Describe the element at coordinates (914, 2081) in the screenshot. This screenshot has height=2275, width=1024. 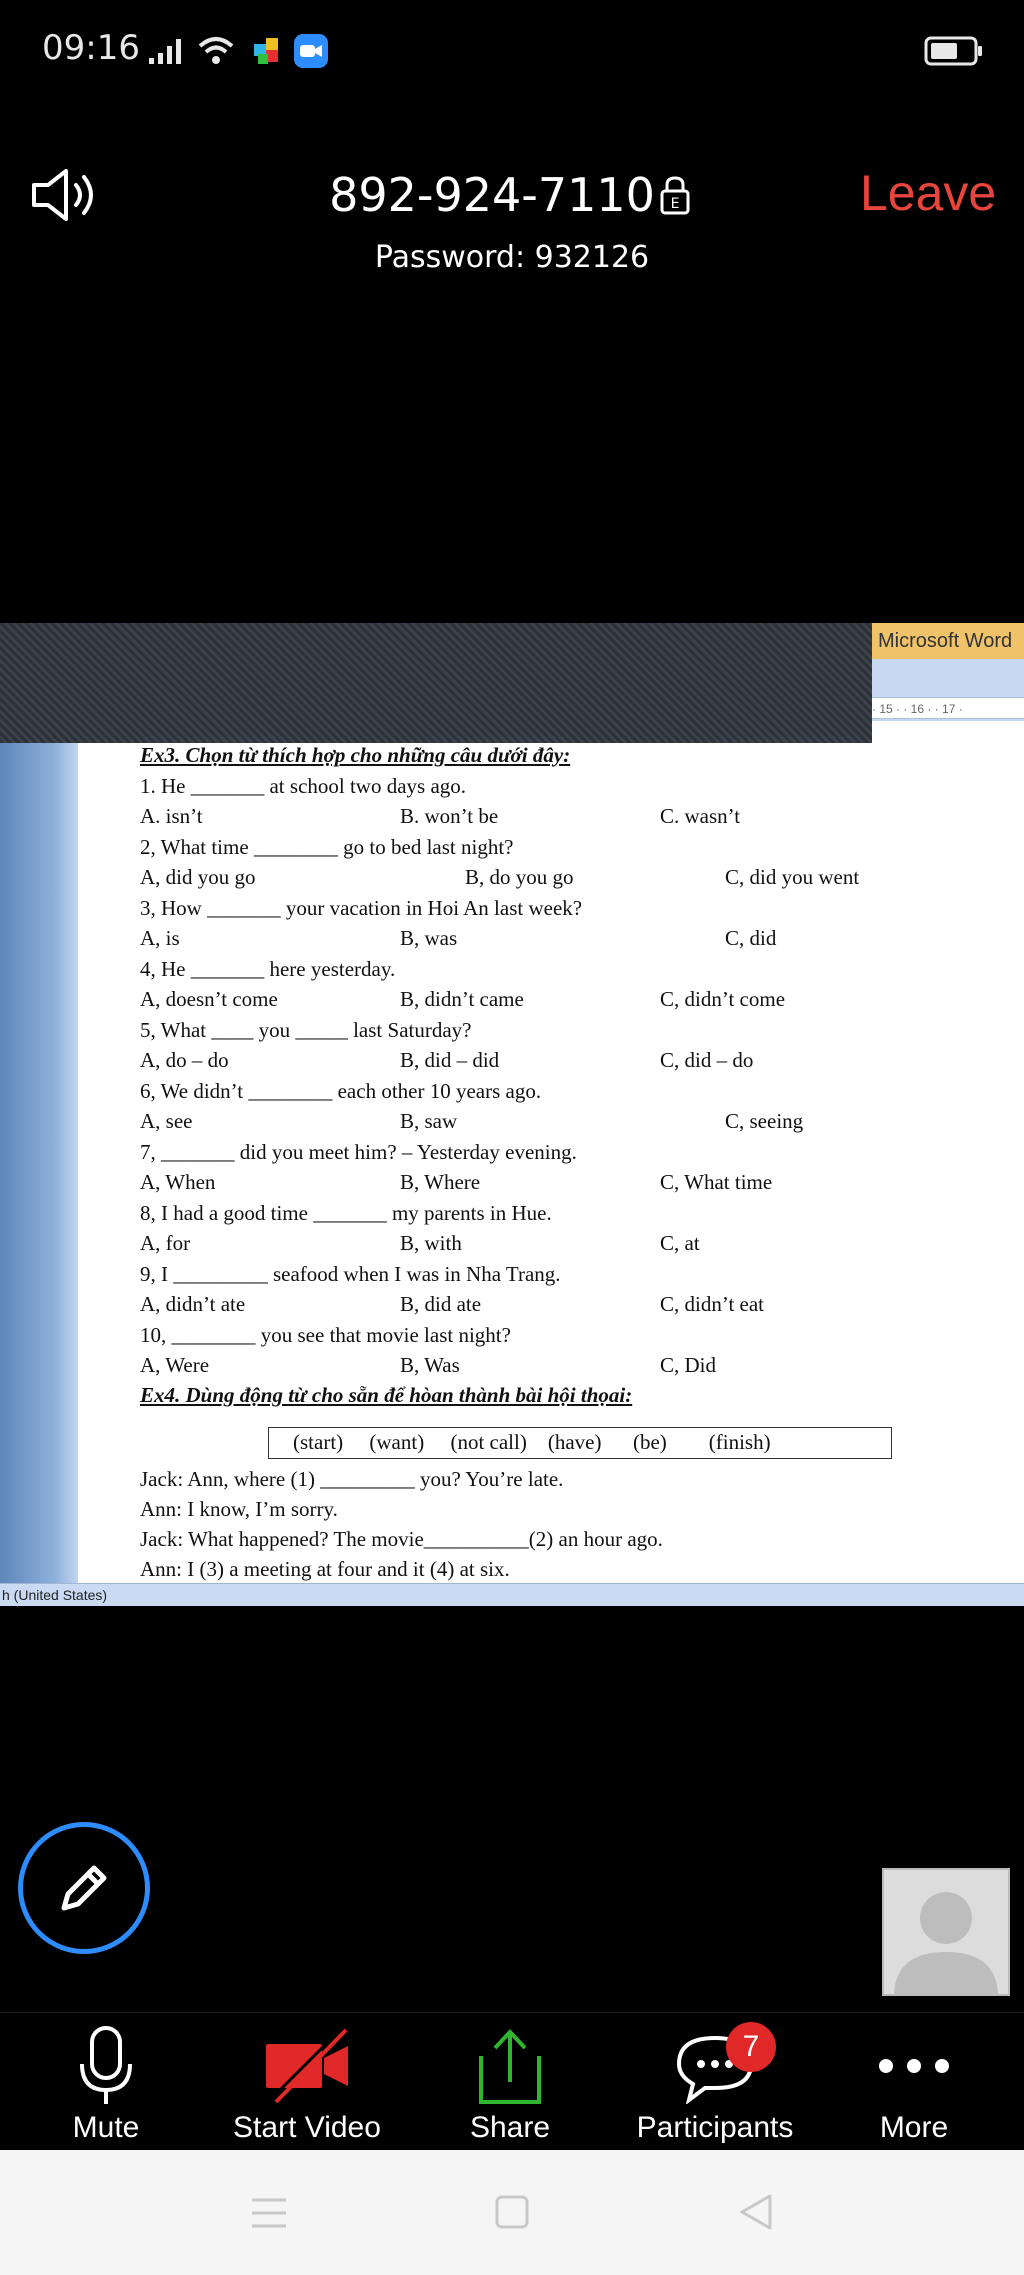
I see `more-button: More` at that location.